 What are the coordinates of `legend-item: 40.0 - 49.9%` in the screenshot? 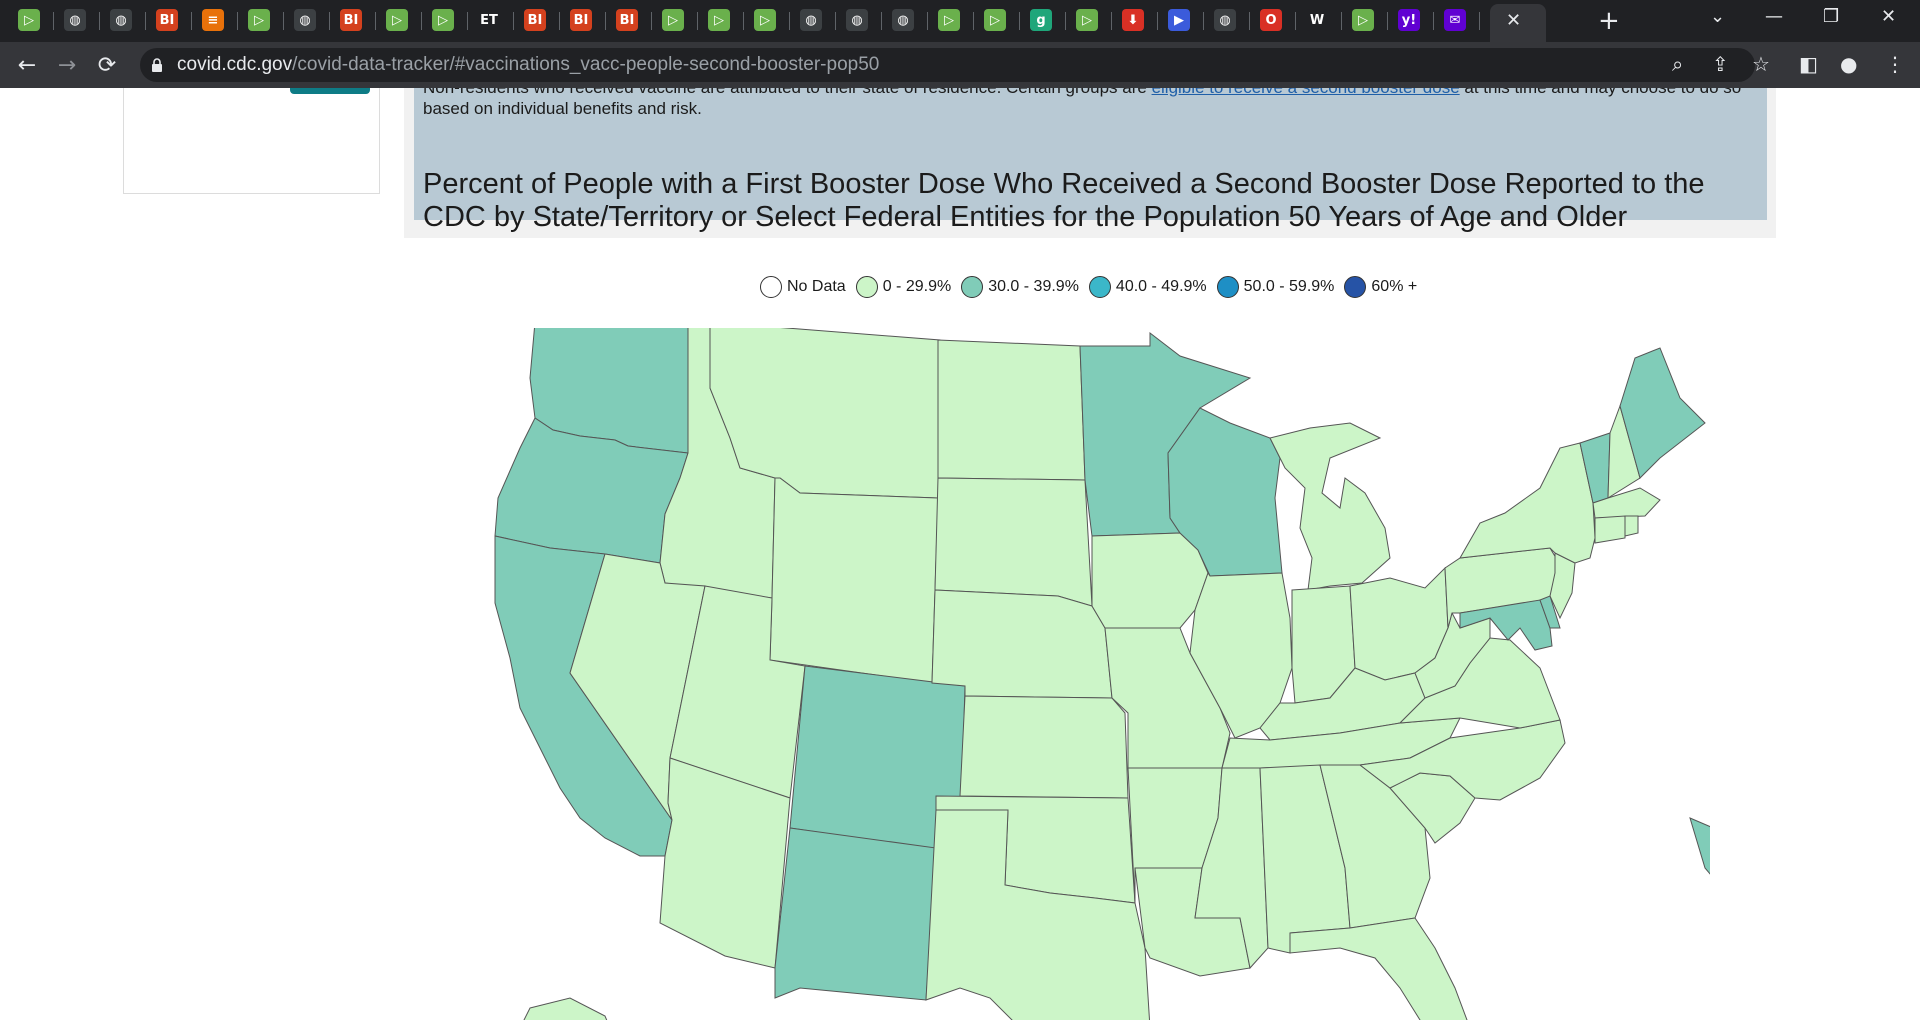 It's located at (1147, 287).